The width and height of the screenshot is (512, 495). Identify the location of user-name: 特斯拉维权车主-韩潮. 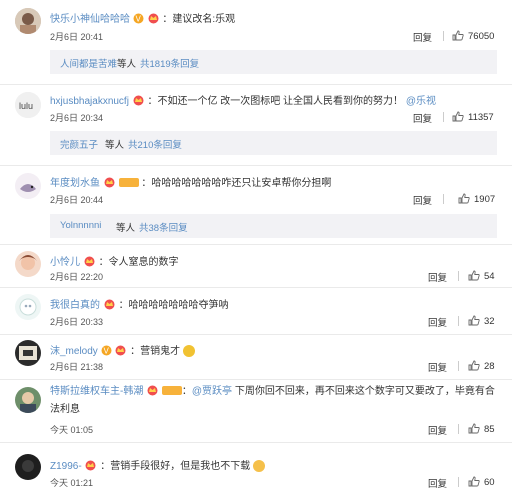
(96, 391).